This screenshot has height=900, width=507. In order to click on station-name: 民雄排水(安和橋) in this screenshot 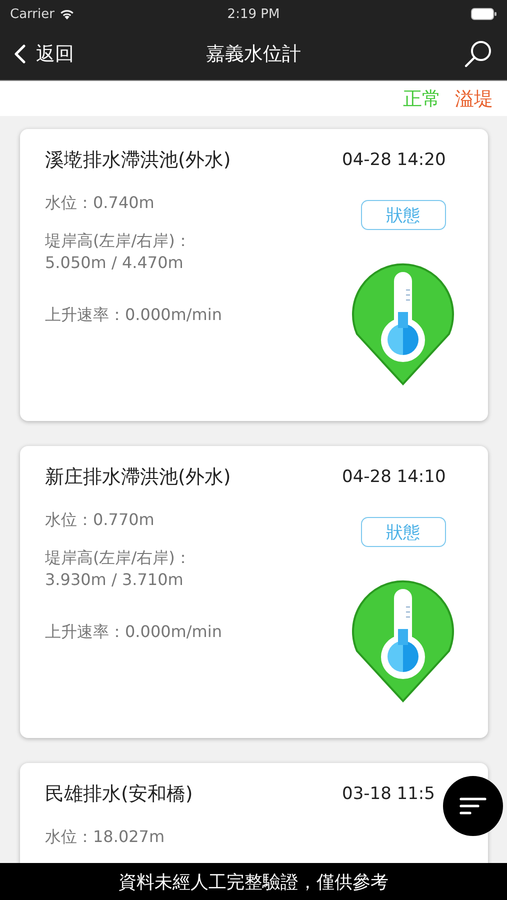, I will do `click(119, 794)`.